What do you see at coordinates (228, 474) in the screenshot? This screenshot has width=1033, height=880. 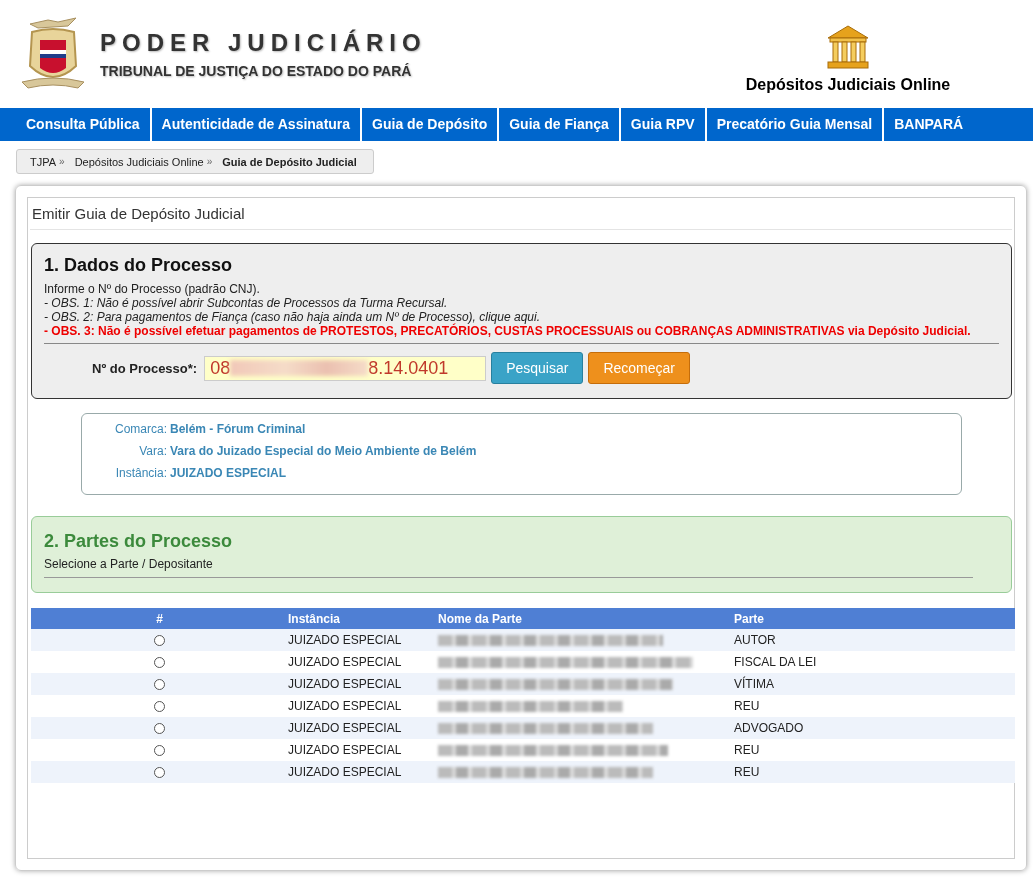 I see `info-value: JUIZADO ESPECIAL` at bounding box center [228, 474].